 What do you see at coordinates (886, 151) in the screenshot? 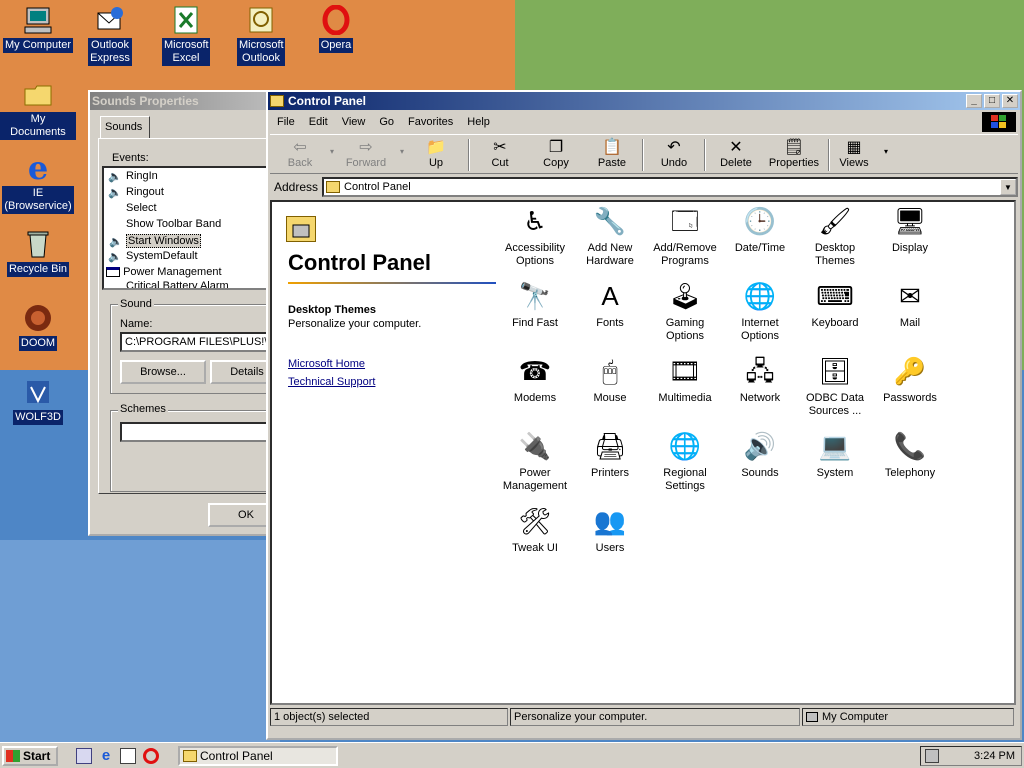
I see `views-dropdown-icon: ▾` at bounding box center [886, 151].